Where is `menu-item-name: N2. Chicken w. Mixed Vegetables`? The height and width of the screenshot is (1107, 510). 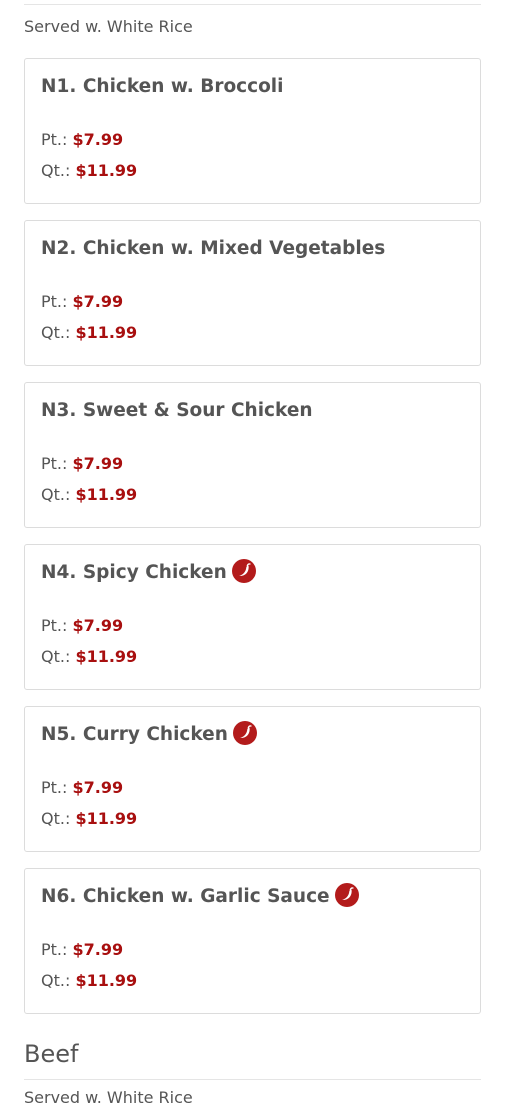 menu-item-name: N2. Chicken w. Mixed Vegetables is located at coordinates (213, 248).